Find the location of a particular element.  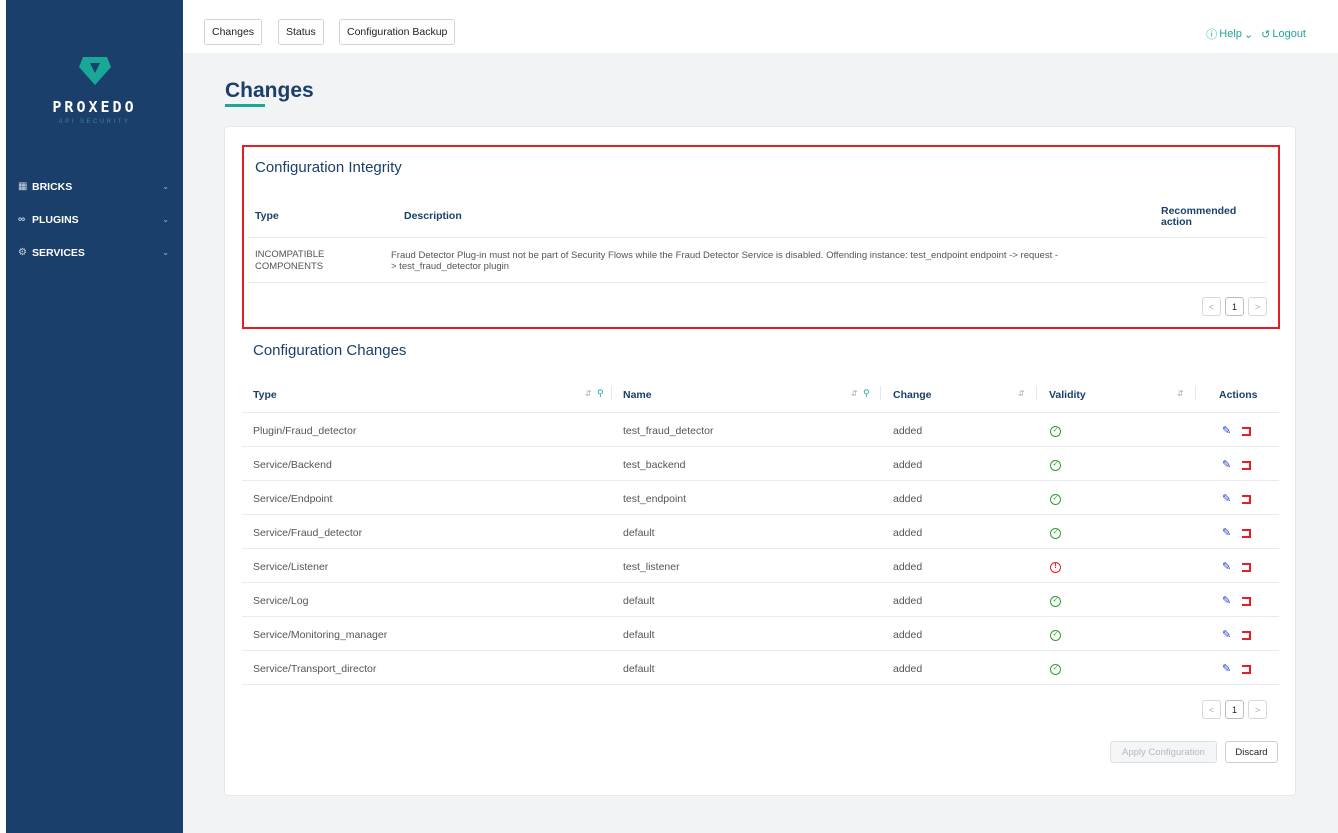

cell-name: test_backend is located at coordinates (654, 465).